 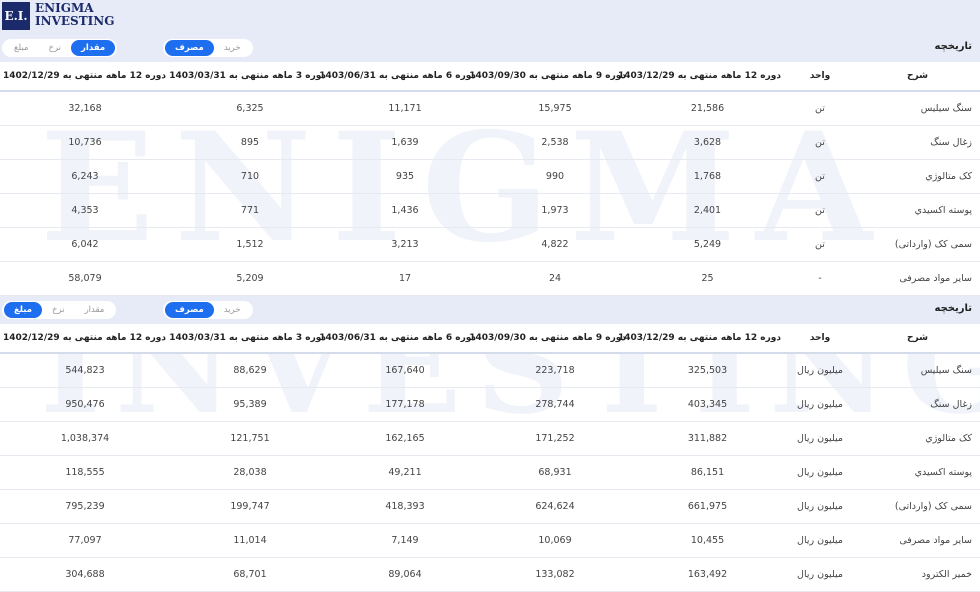 What do you see at coordinates (250, 574) in the screenshot?
I see `row-value: 68,701` at bounding box center [250, 574].